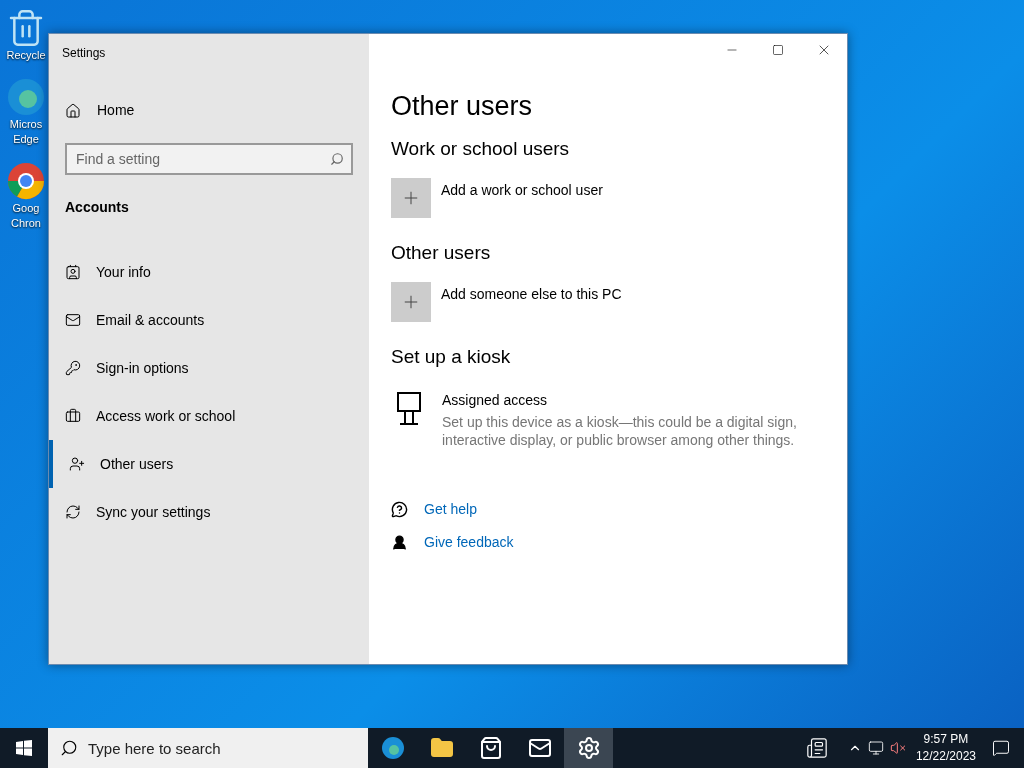 Image resolution: width=1024 pixels, height=768 pixels. Describe the element at coordinates (208, 748) in the screenshot. I see `taskbar-search-field: Type here to search` at that location.